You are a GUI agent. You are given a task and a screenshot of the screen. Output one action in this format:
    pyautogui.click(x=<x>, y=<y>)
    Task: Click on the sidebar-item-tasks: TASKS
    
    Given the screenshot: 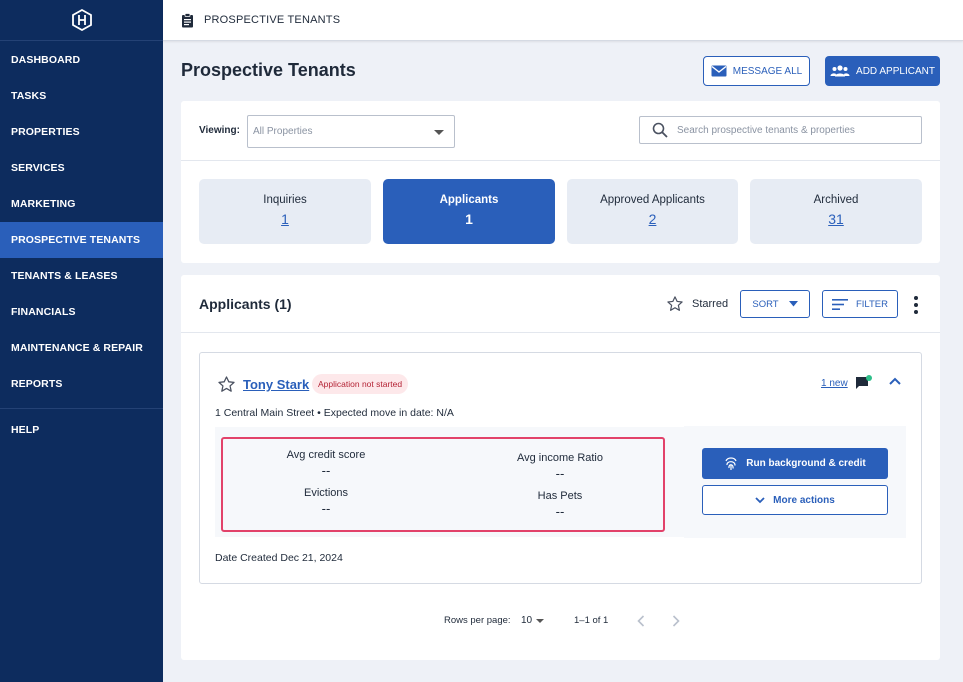 What is the action you would take?
    pyautogui.click(x=81, y=96)
    